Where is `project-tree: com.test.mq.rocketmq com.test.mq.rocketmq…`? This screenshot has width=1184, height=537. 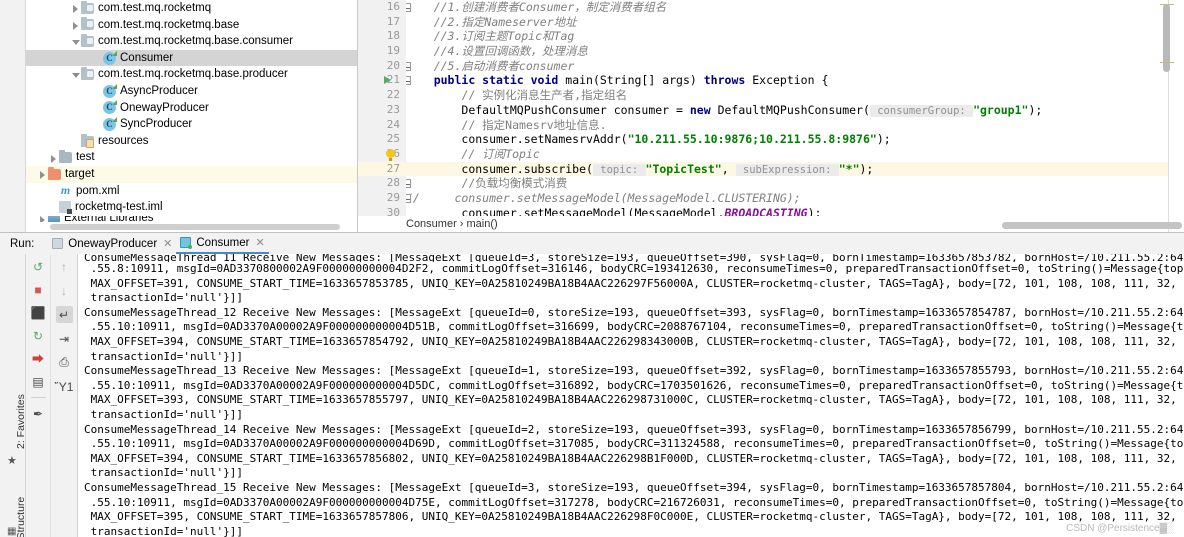 project-tree: com.test.mq.rocketmq com.test.mq.rocketmq… is located at coordinates (192, 116).